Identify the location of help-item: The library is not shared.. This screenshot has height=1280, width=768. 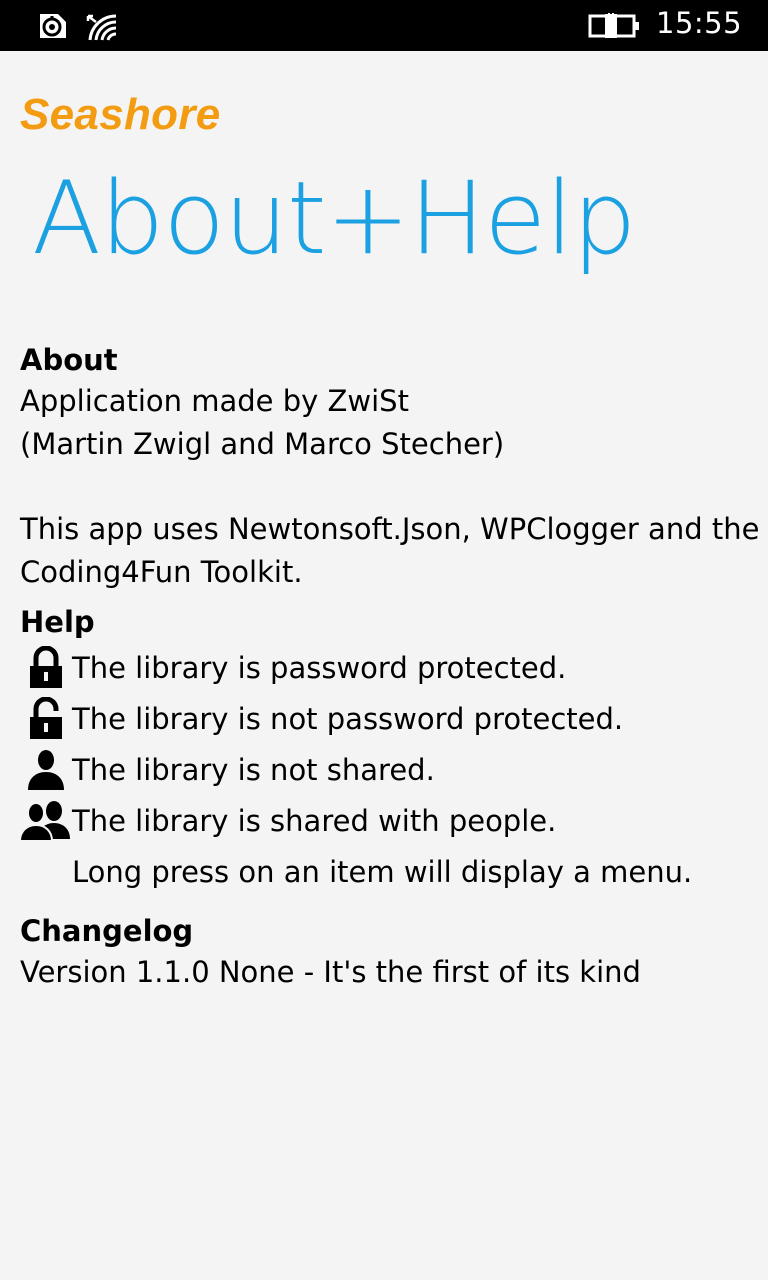
(385, 769).